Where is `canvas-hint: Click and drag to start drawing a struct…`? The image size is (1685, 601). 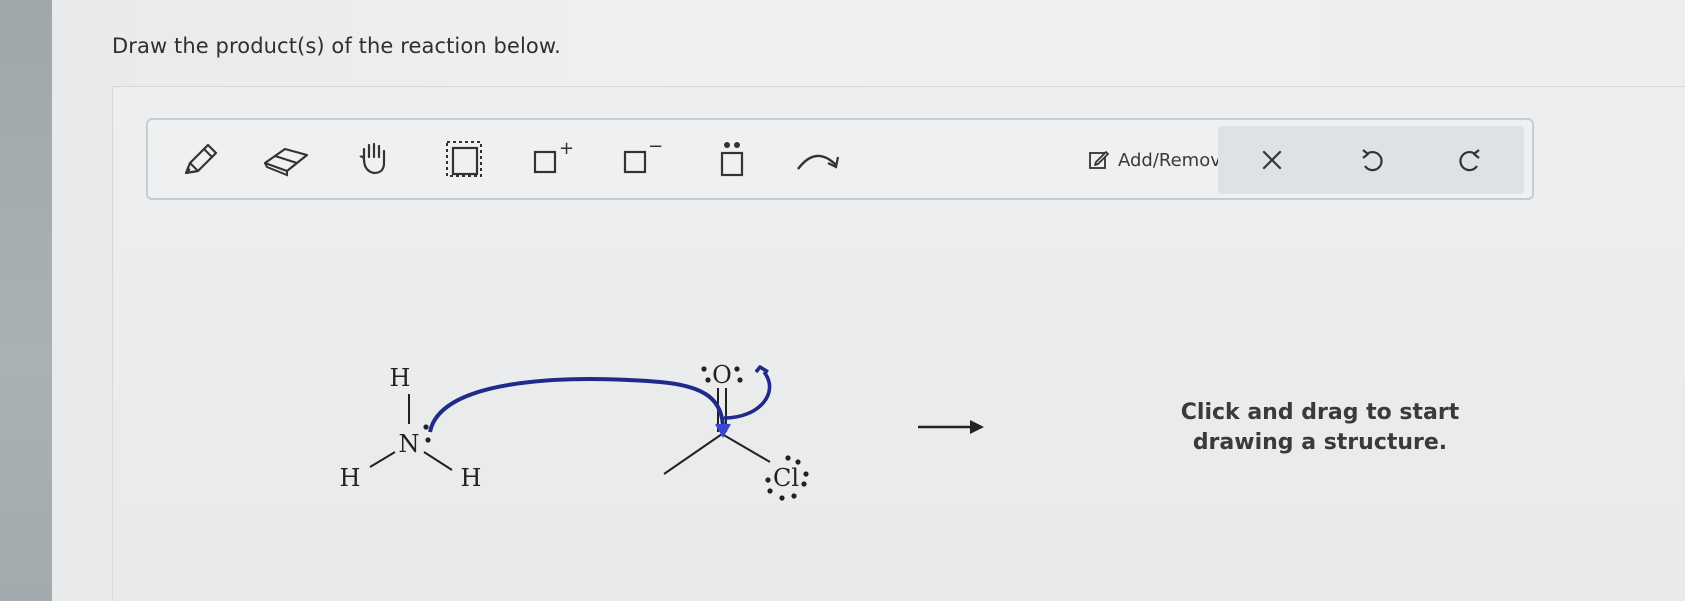
canvas-hint: Click and drag to start drawing a struct… is located at coordinates (1320, 427).